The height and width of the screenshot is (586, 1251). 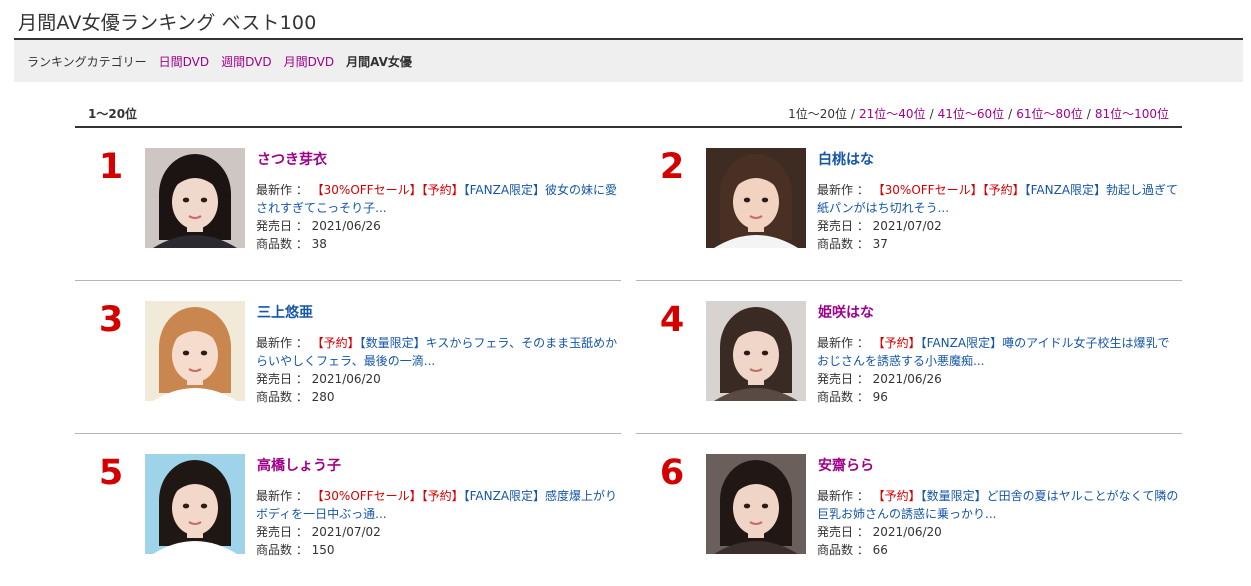 What do you see at coordinates (379, 61) in the screenshot?
I see `category-current: 月間AV女優` at bounding box center [379, 61].